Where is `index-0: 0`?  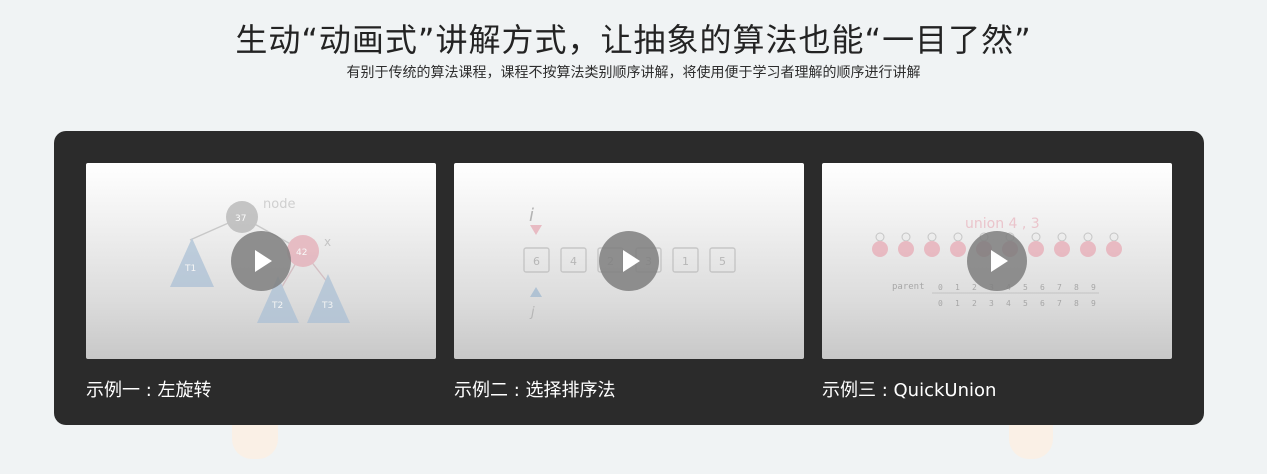
index-0: 0 is located at coordinates (940, 287).